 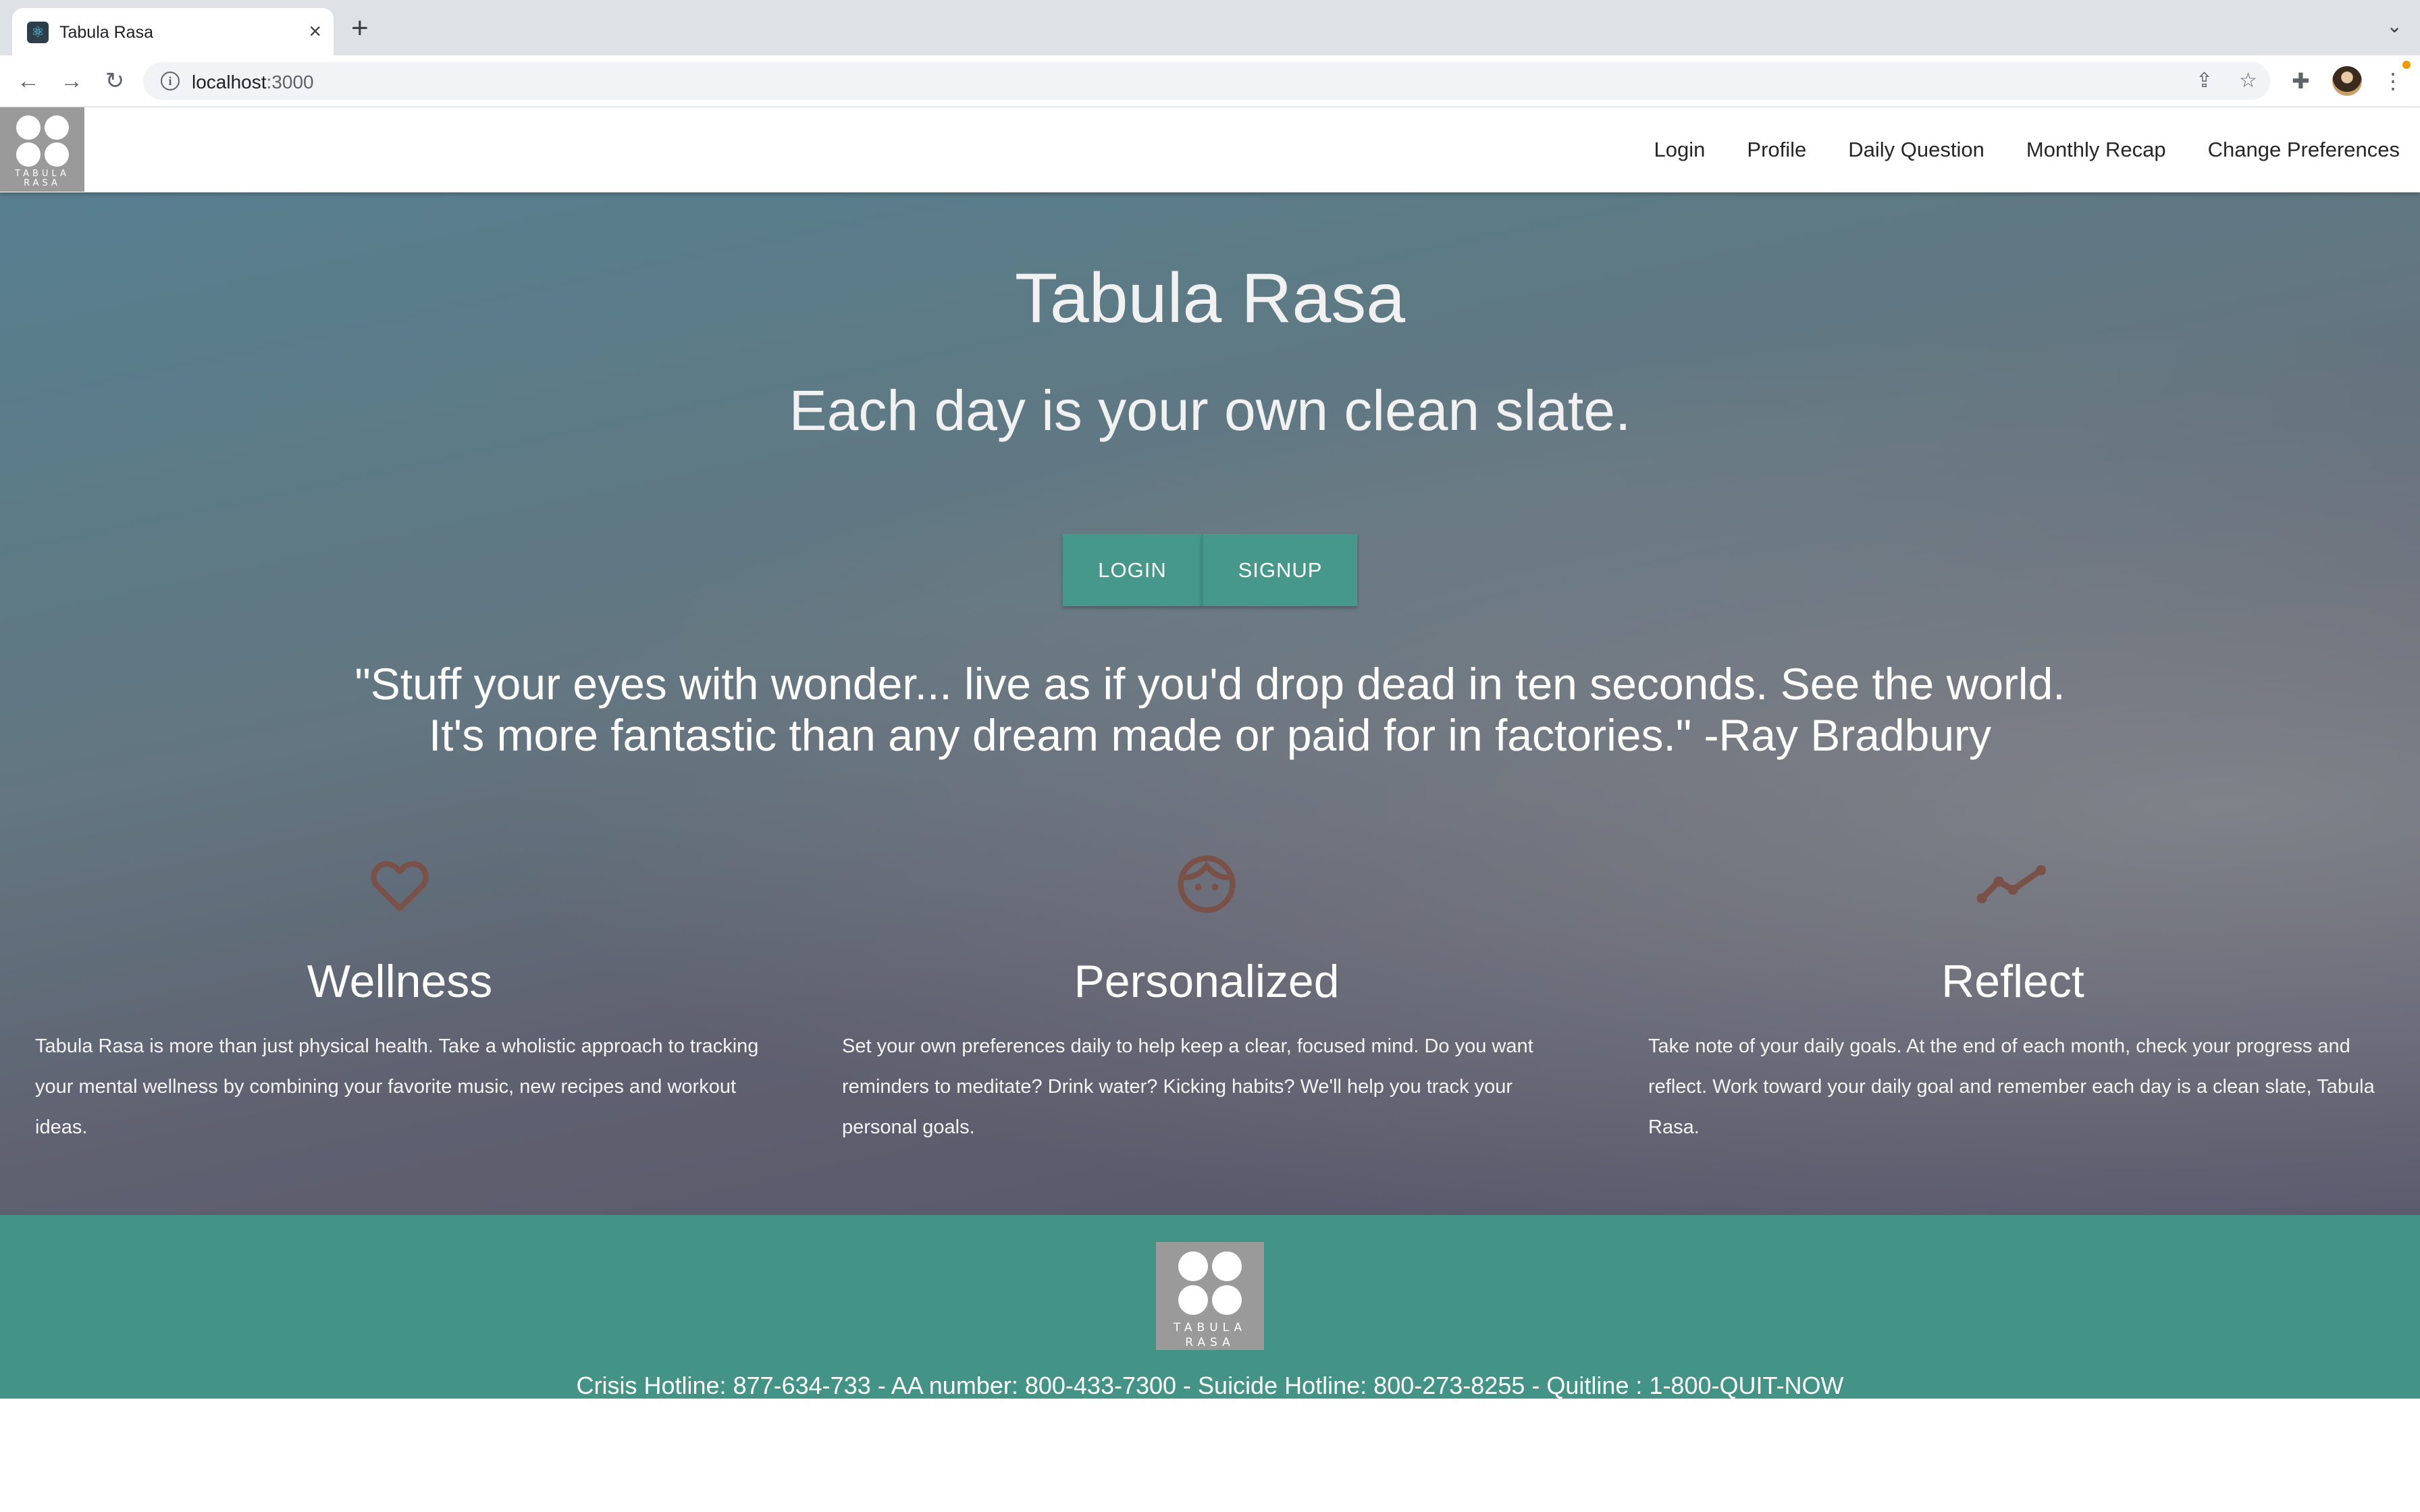 I want to click on new-tab-icon: +, so click(x=360, y=28).